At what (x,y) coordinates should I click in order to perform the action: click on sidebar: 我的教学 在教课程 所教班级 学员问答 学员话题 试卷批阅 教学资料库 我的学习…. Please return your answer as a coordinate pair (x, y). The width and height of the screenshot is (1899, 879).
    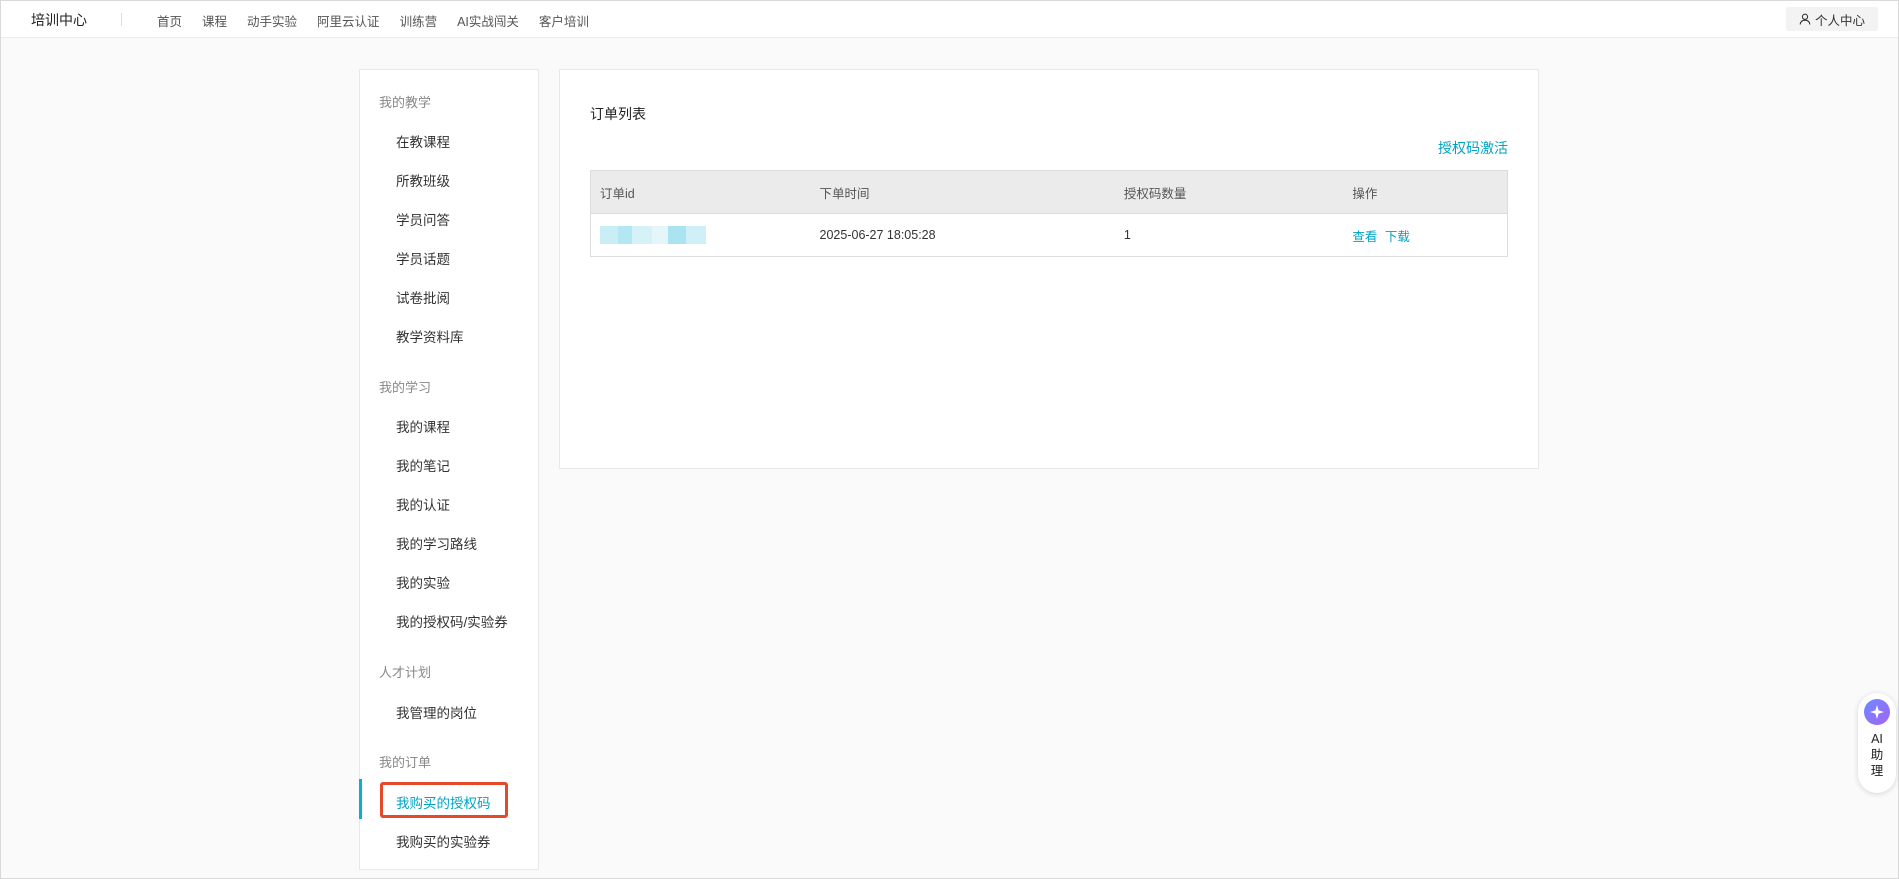
    Looking at the image, I should click on (449, 469).